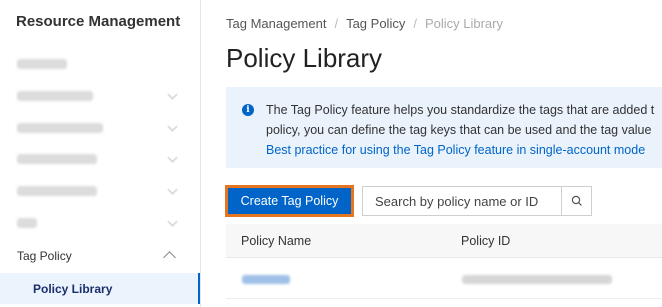 The width and height of the screenshot is (662, 307). I want to click on breadcrumb-item-tag-management: Tag Management, so click(276, 23).